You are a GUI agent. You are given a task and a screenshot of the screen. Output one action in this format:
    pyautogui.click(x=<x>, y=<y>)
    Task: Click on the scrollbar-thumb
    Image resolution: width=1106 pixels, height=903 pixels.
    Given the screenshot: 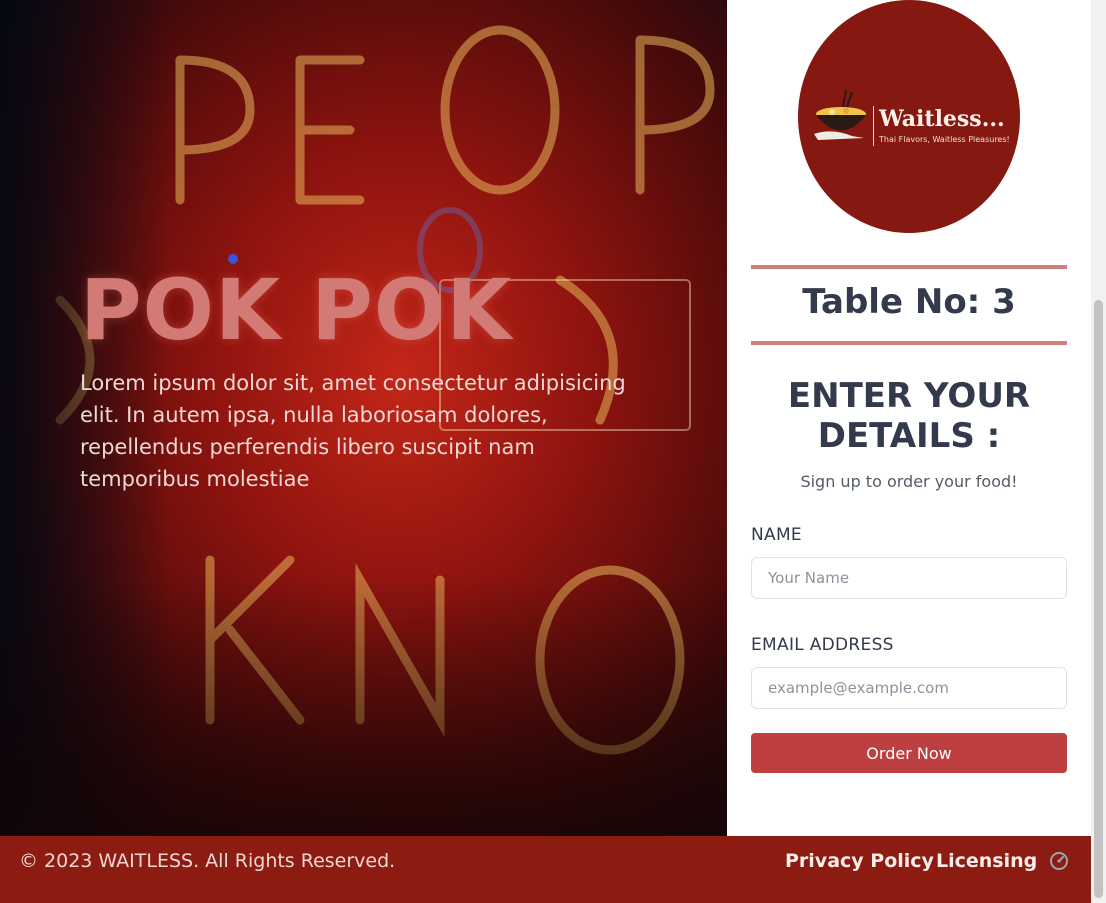 What is the action you would take?
    pyautogui.click(x=1098, y=599)
    